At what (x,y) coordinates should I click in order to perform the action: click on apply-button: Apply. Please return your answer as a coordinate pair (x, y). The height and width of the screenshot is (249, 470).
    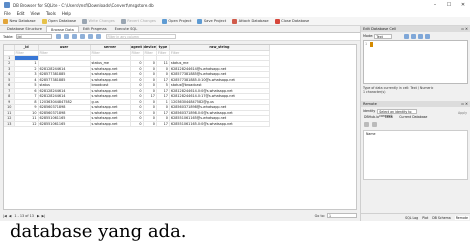
    Looking at the image, I should click on (462, 113).